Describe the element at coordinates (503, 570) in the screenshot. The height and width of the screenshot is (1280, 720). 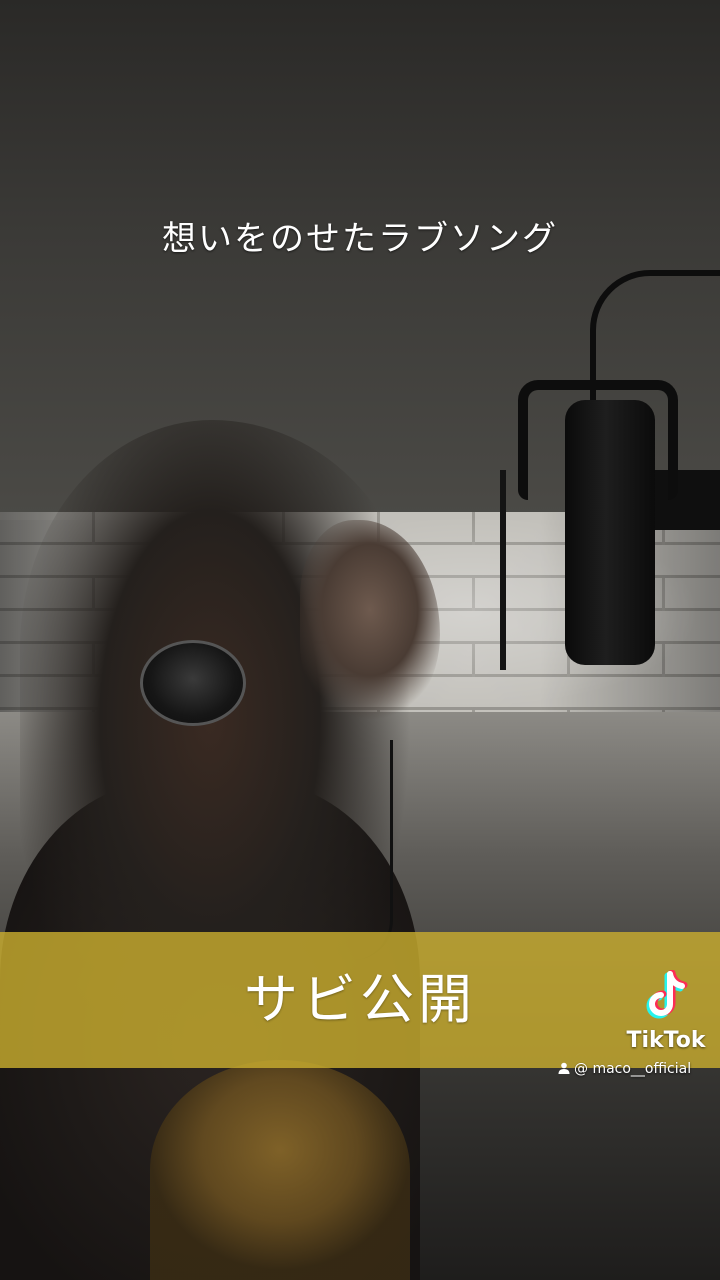
I see `microphone-cable-hanging` at that location.